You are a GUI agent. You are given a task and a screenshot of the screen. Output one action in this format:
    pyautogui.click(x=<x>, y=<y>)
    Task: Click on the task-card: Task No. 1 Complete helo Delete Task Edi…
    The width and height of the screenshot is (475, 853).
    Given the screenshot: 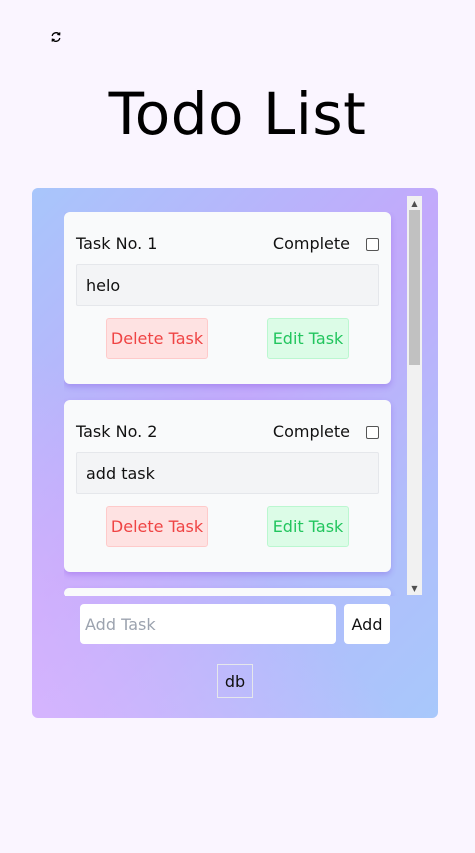 What is the action you would take?
    pyautogui.click(x=227, y=298)
    